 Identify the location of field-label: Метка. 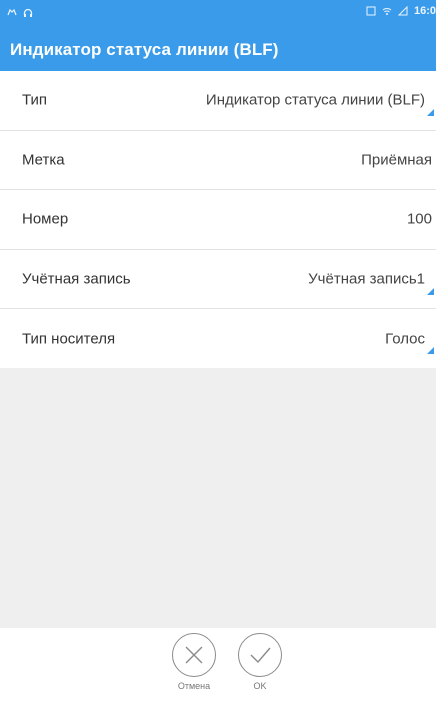
(43, 160).